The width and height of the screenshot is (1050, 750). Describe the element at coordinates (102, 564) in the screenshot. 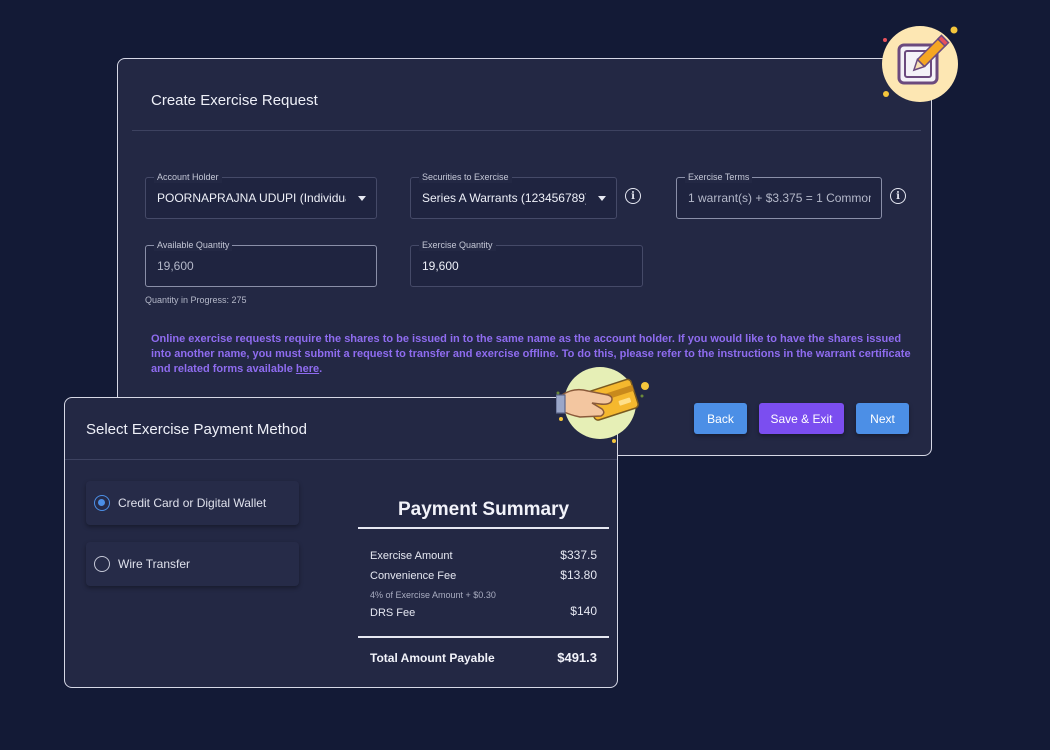

I see `radio-unchecked-icon` at that location.